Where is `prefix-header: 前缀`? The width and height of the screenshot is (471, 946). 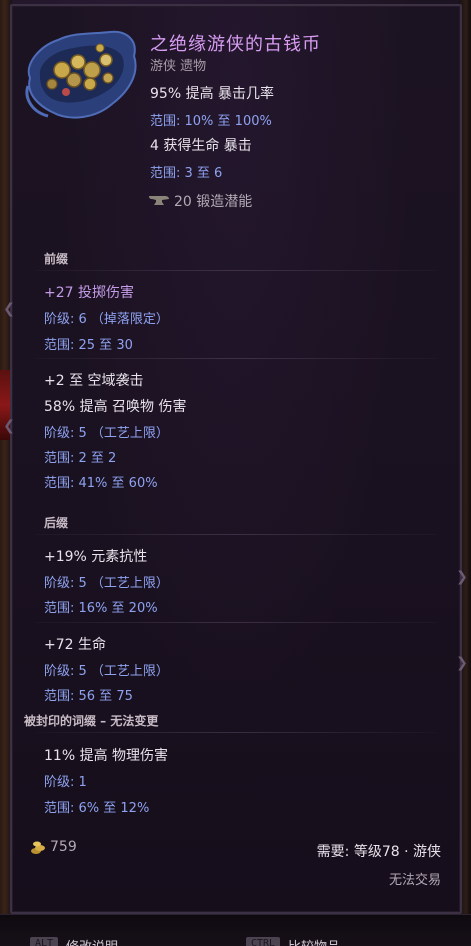 prefix-header: 前缀 is located at coordinates (56, 259).